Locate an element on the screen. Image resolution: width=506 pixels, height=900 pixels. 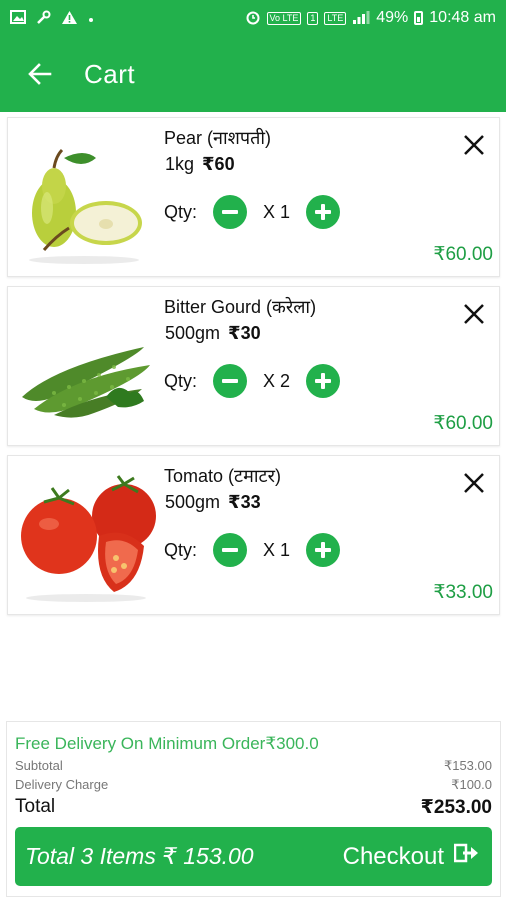
total-value: ₹253.00 is located at coordinates (456, 807).